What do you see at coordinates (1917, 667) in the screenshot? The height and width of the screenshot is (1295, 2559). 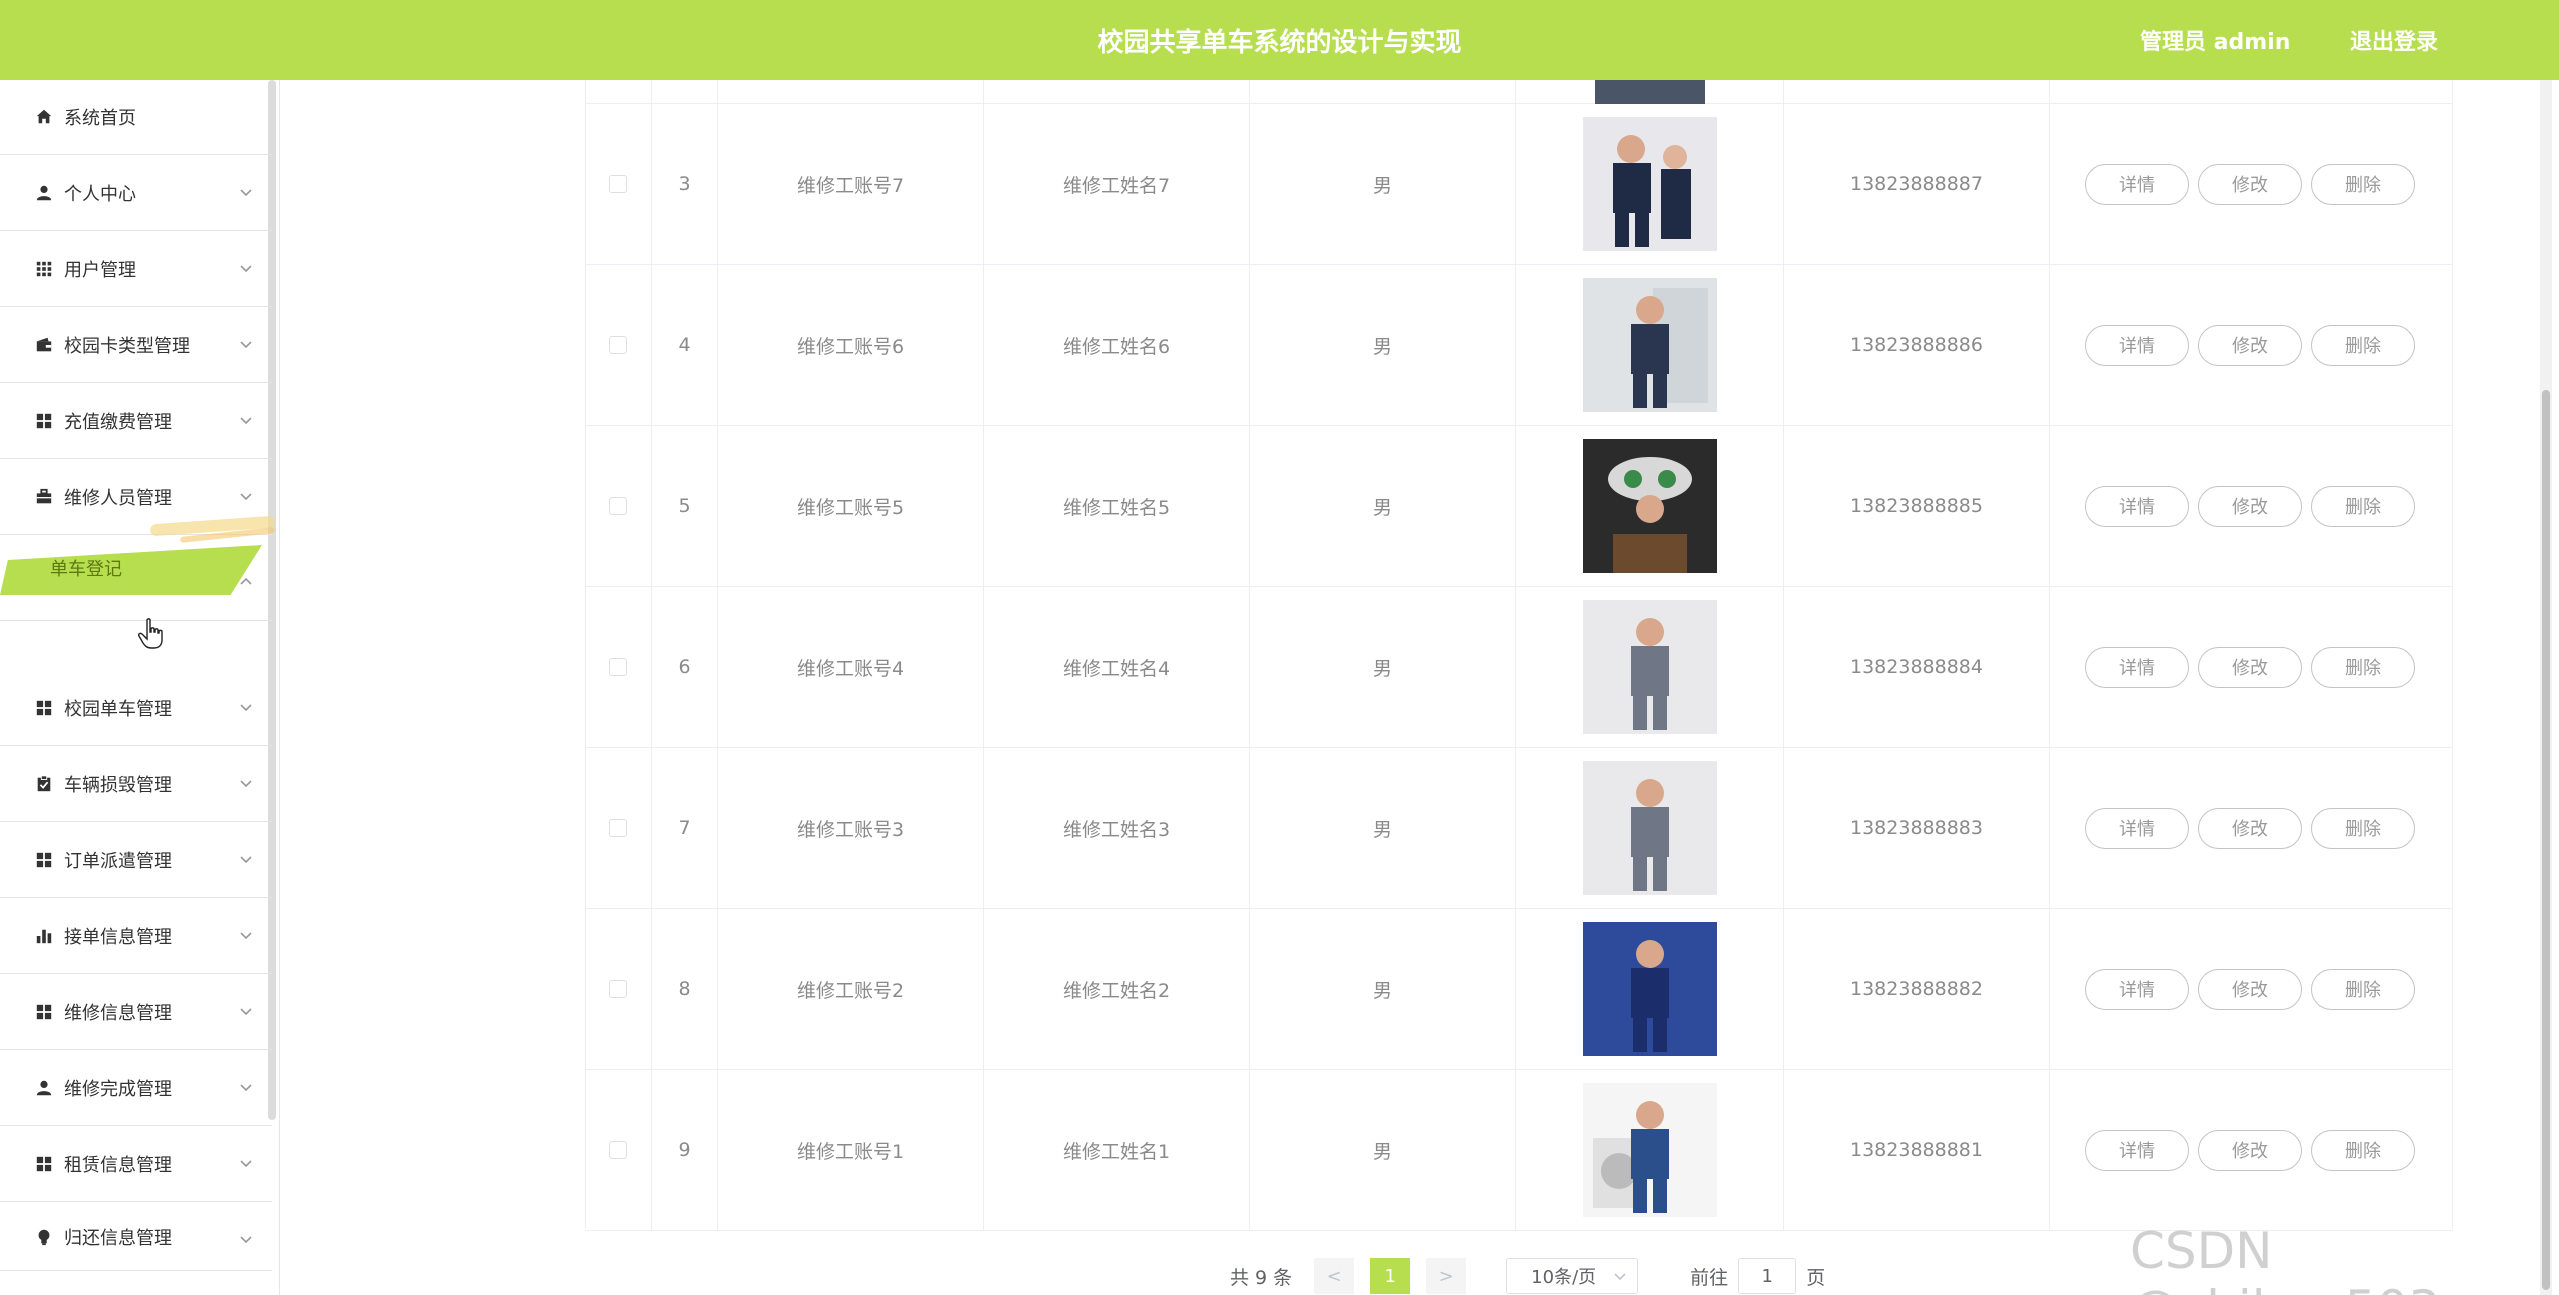 I see `repairman-phone: 13823888884` at bounding box center [1917, 667].